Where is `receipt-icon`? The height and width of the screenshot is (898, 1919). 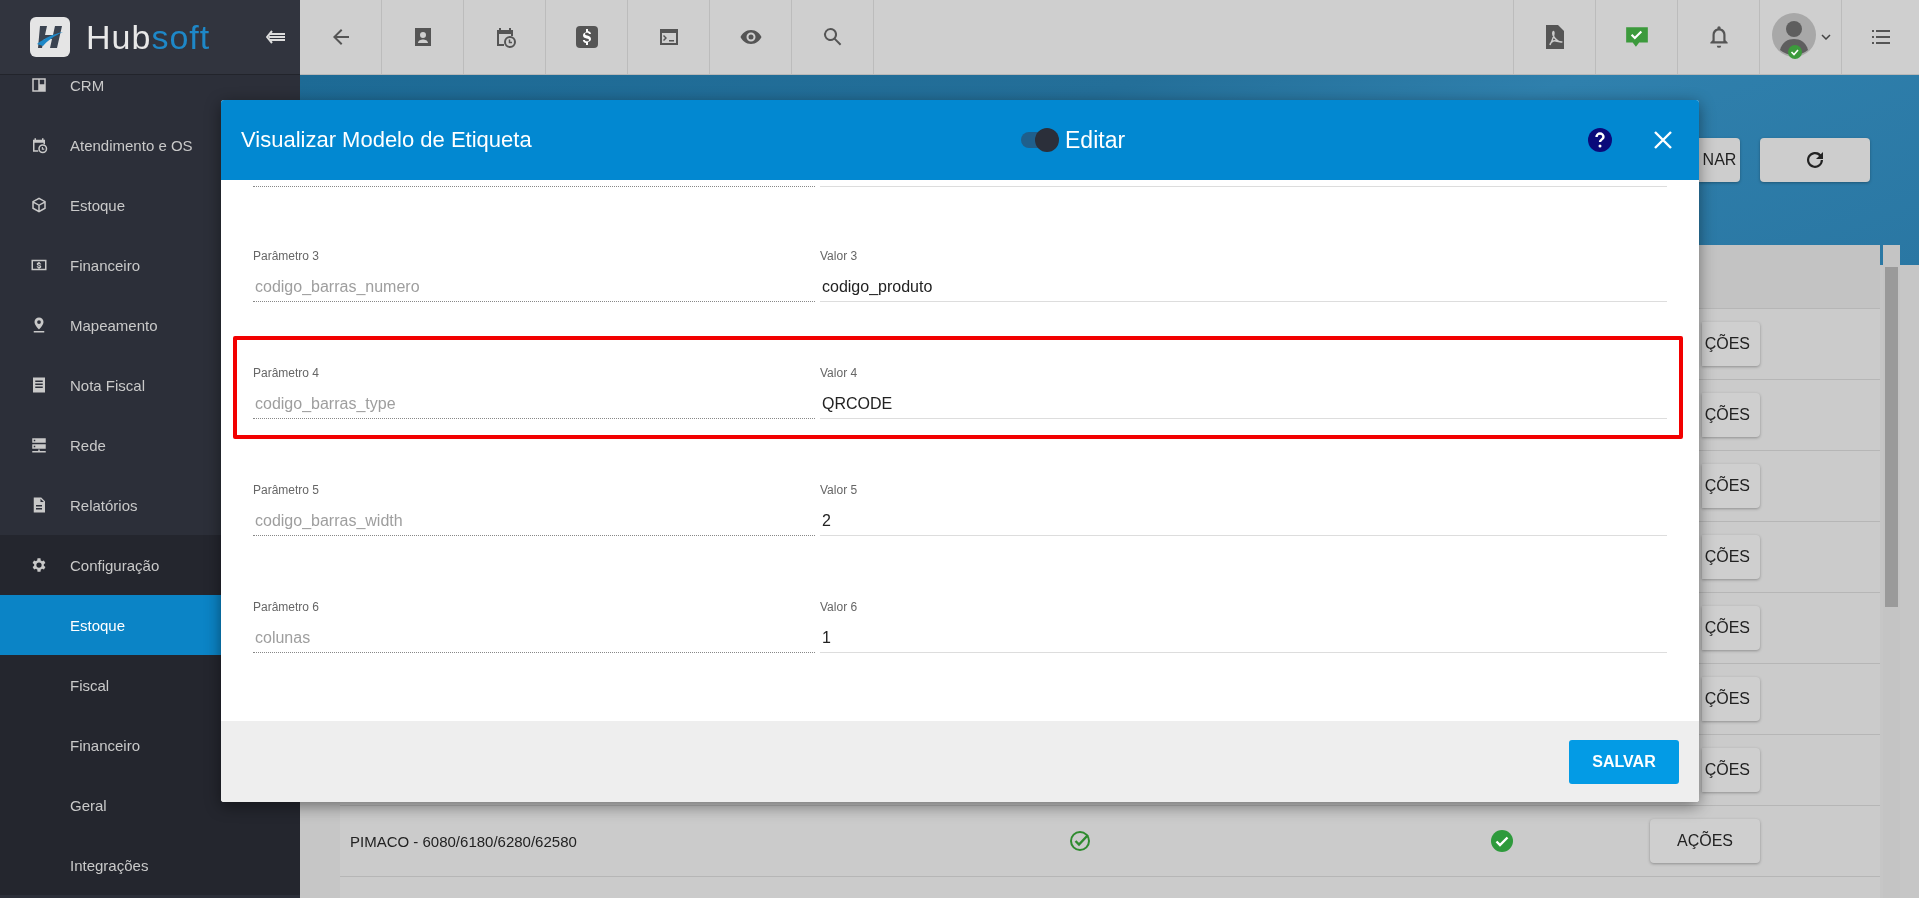
receipt-icon is located at coordinates (39, 385).